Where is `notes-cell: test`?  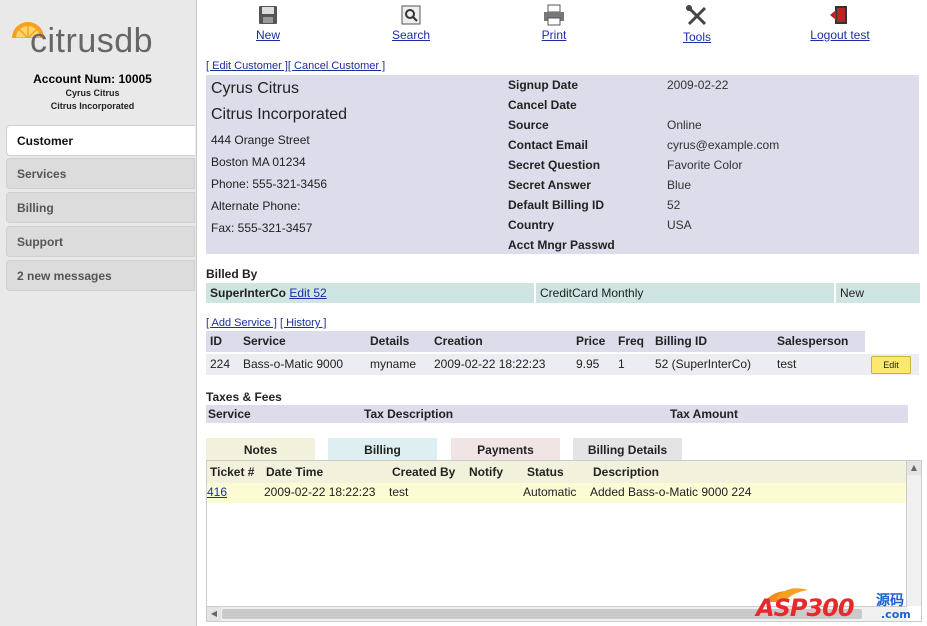 notes-cell: test is located at coordinates (399, 492).